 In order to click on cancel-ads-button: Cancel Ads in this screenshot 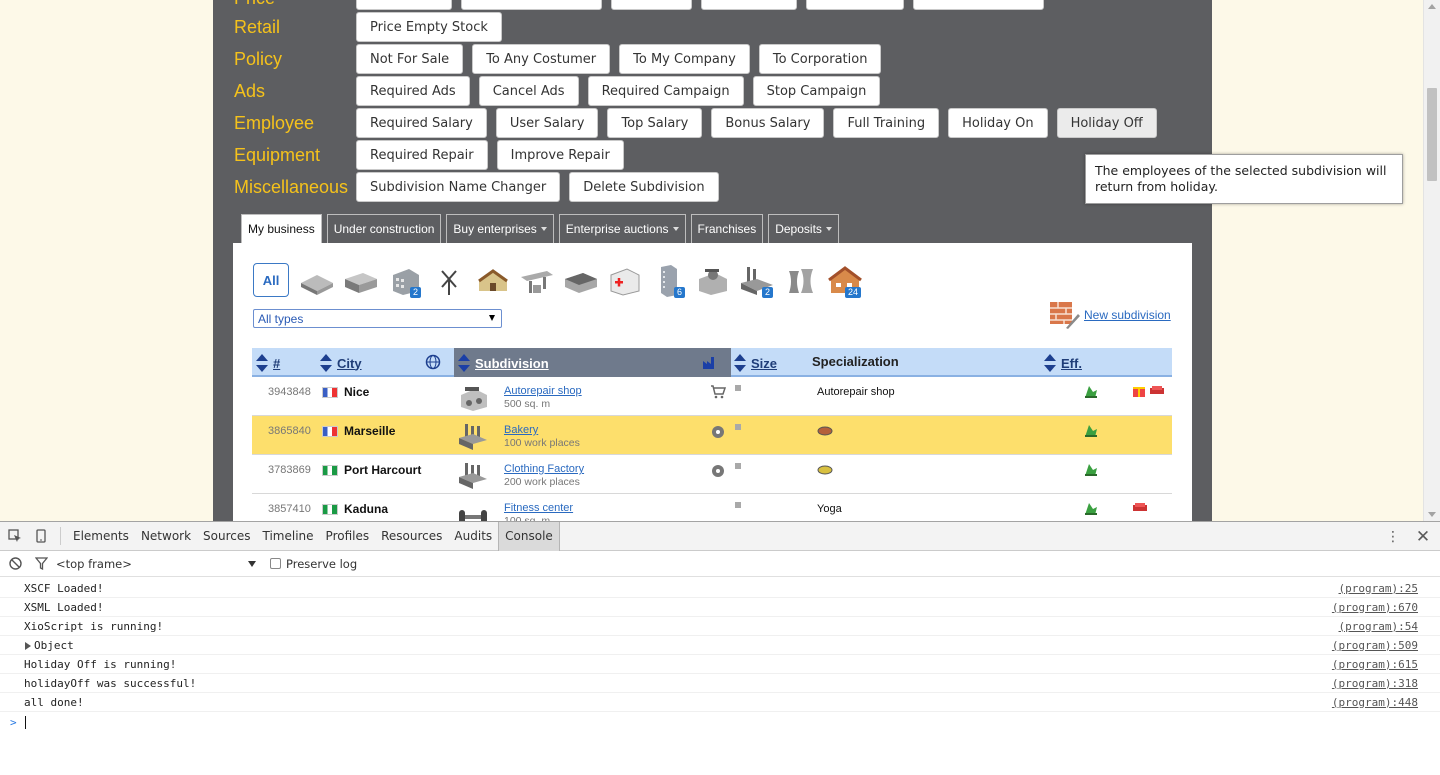, I will do `click(528, 91)`.